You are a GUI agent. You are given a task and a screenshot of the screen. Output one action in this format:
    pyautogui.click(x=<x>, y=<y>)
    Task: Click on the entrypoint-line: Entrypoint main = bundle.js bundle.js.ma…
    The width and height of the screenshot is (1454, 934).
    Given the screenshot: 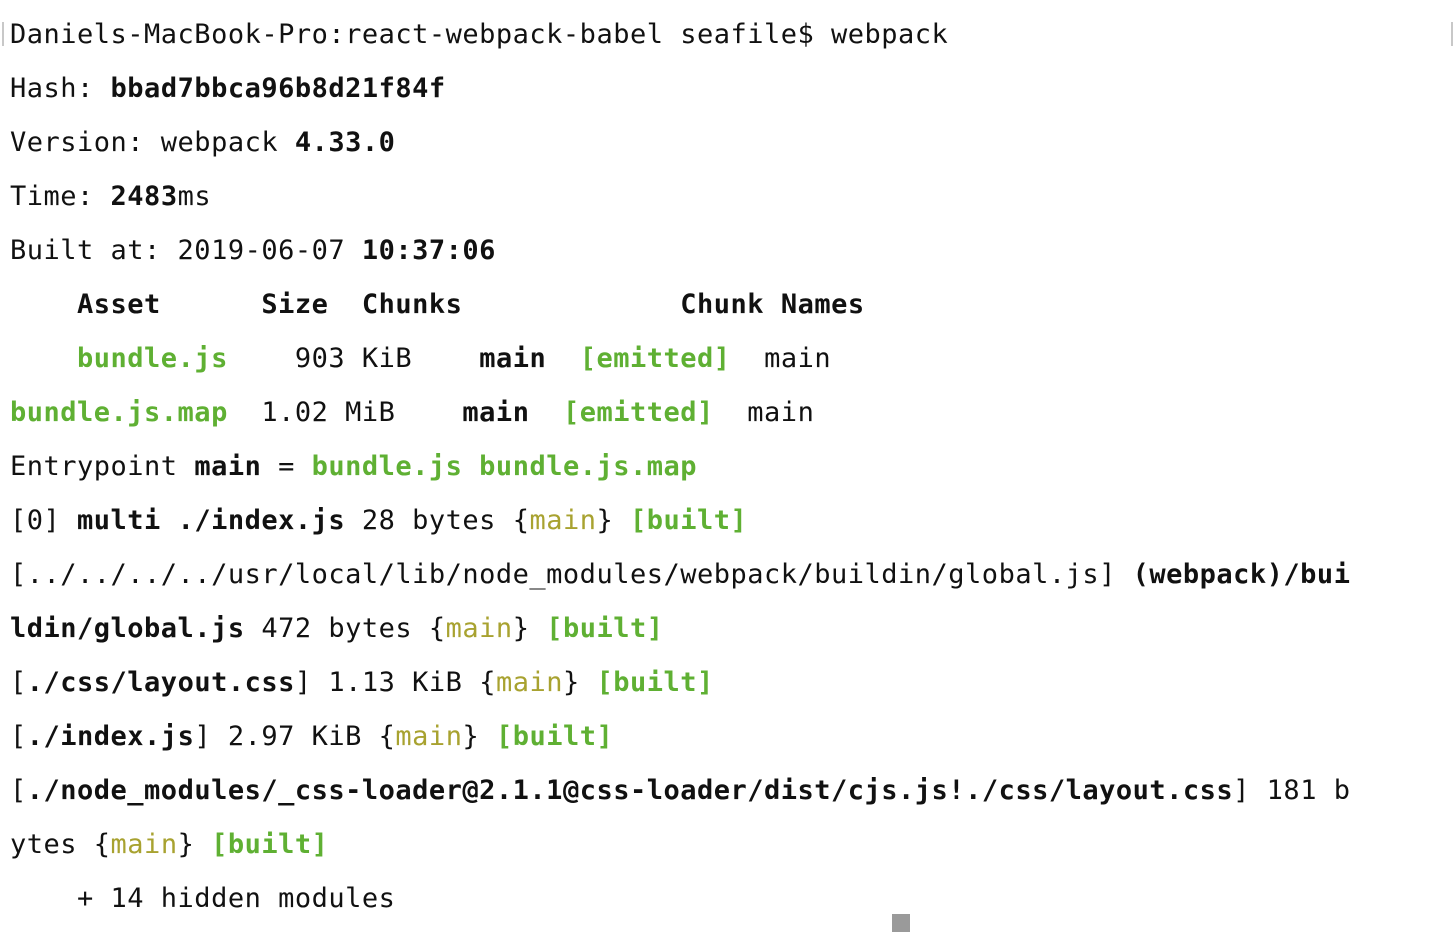 What is the action you would take?
    pyautogui.click(x=732, y=475)
    